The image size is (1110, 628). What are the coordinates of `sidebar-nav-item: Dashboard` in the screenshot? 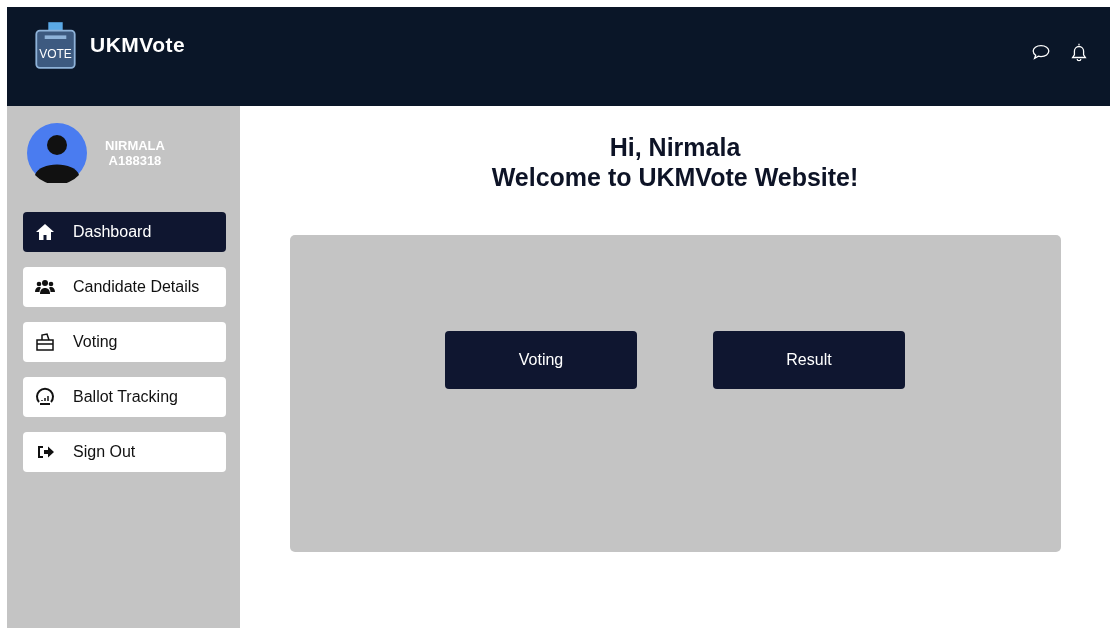 It's located at (124, 232).